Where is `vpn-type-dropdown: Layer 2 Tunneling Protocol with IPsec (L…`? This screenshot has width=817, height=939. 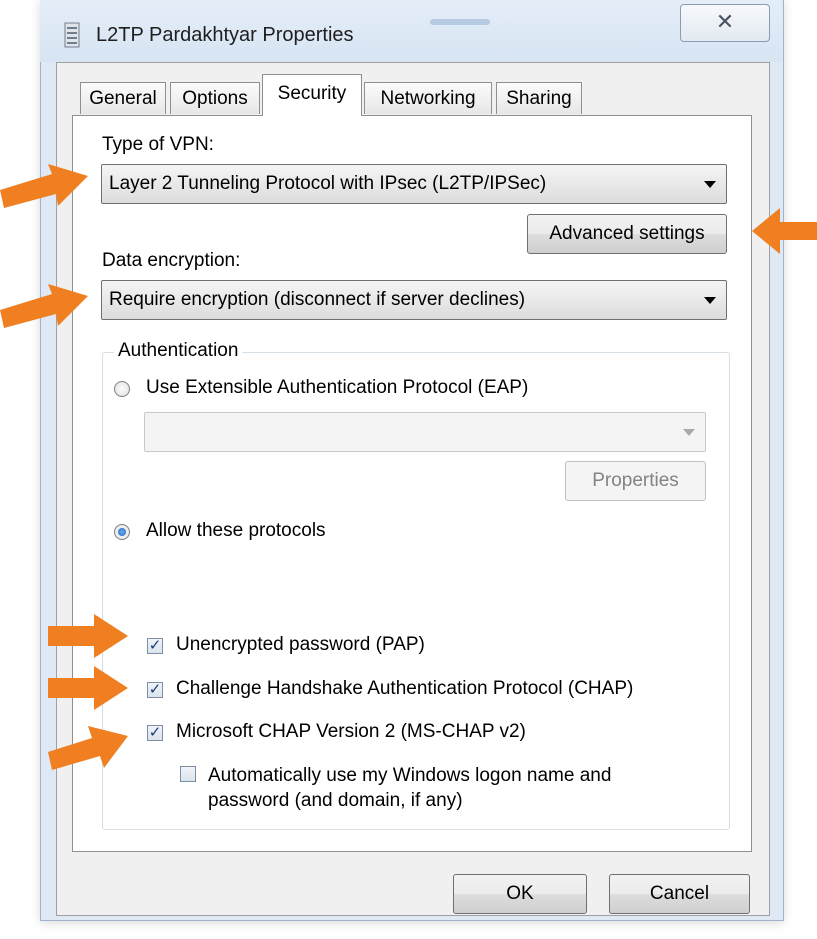 vpn-type-dropdown: Layer 2 Tunneling Protocol with IPsec (L… is located at coordinates (414, 184).